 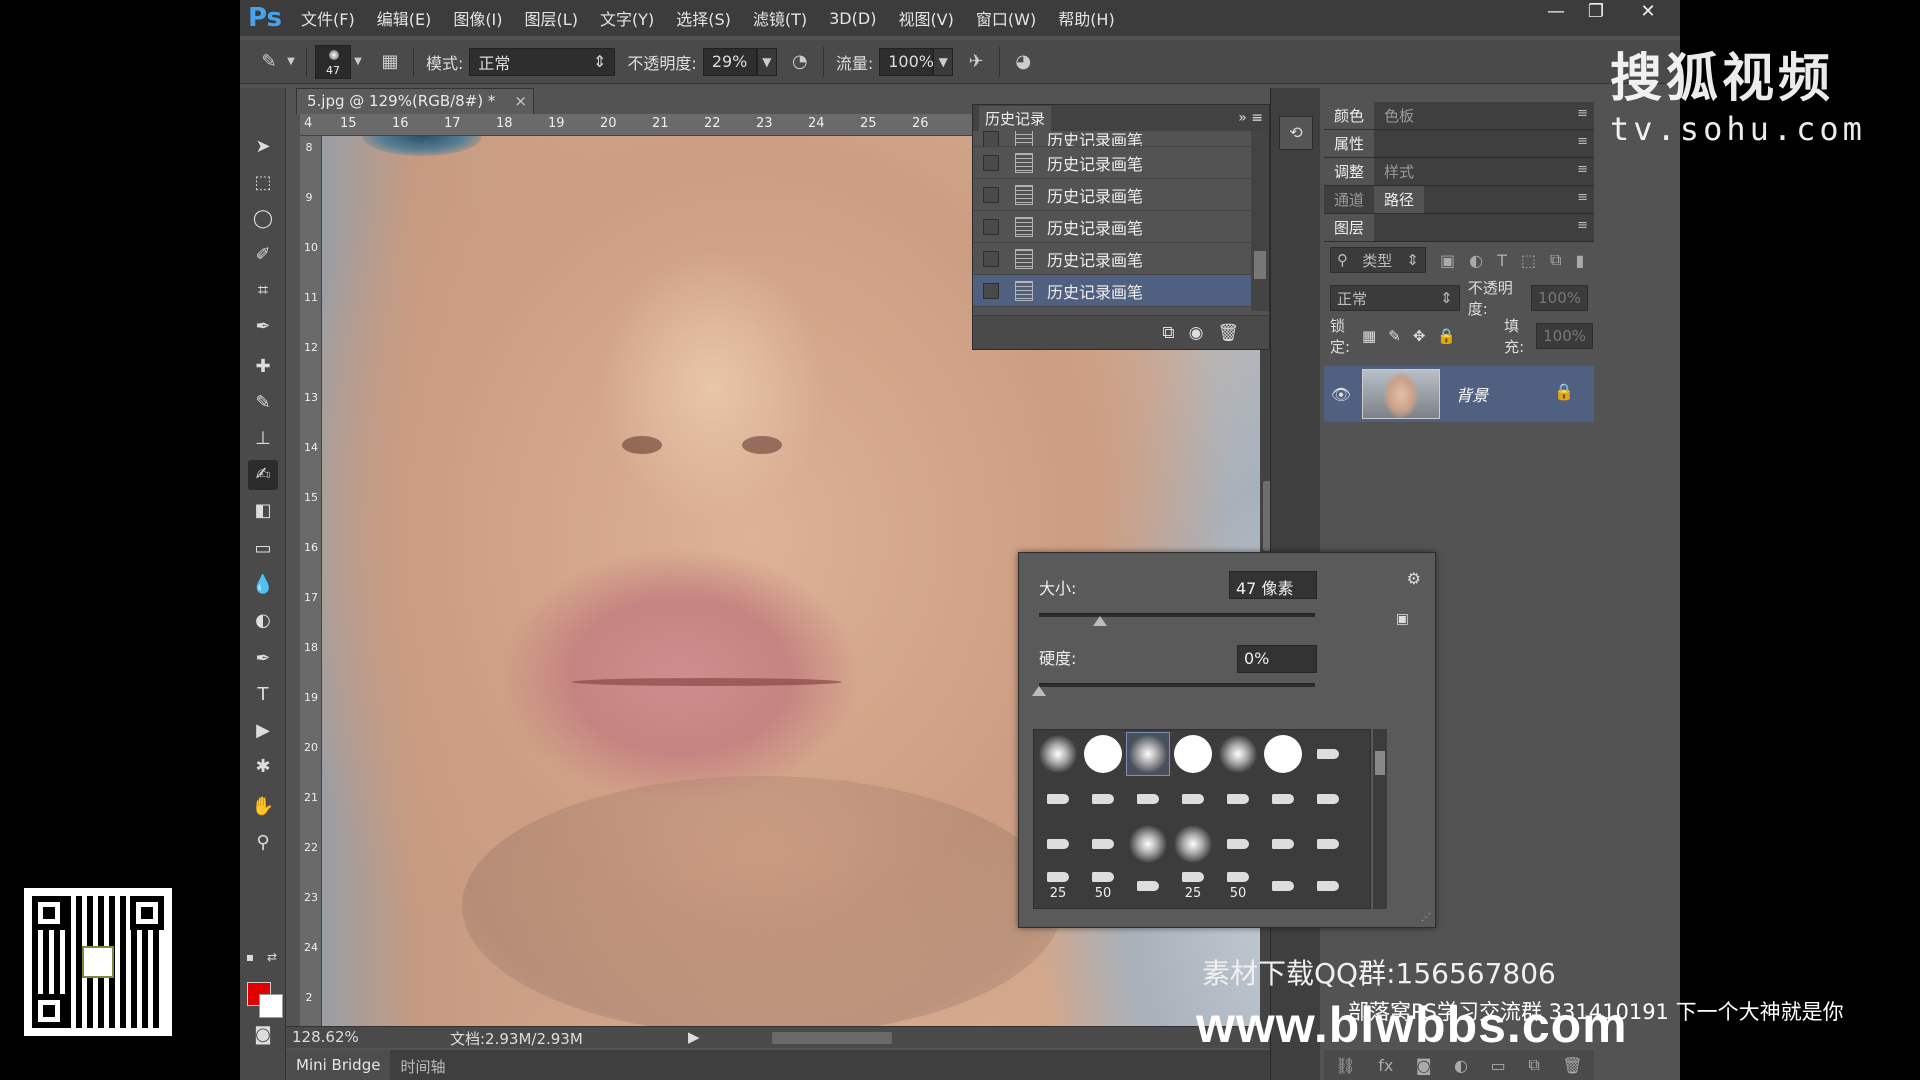 I want to click on hand-tool-icon: ✋, so click(x=263, y=807).